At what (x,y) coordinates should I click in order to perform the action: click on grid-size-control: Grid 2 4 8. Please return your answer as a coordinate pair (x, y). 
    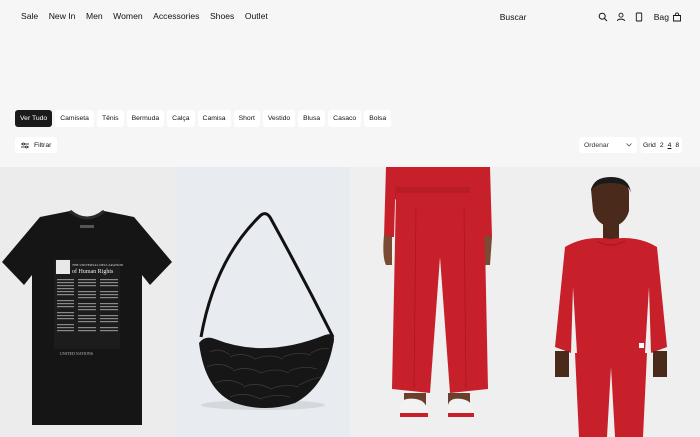
    Looking at the image, I should click on (661, 145).